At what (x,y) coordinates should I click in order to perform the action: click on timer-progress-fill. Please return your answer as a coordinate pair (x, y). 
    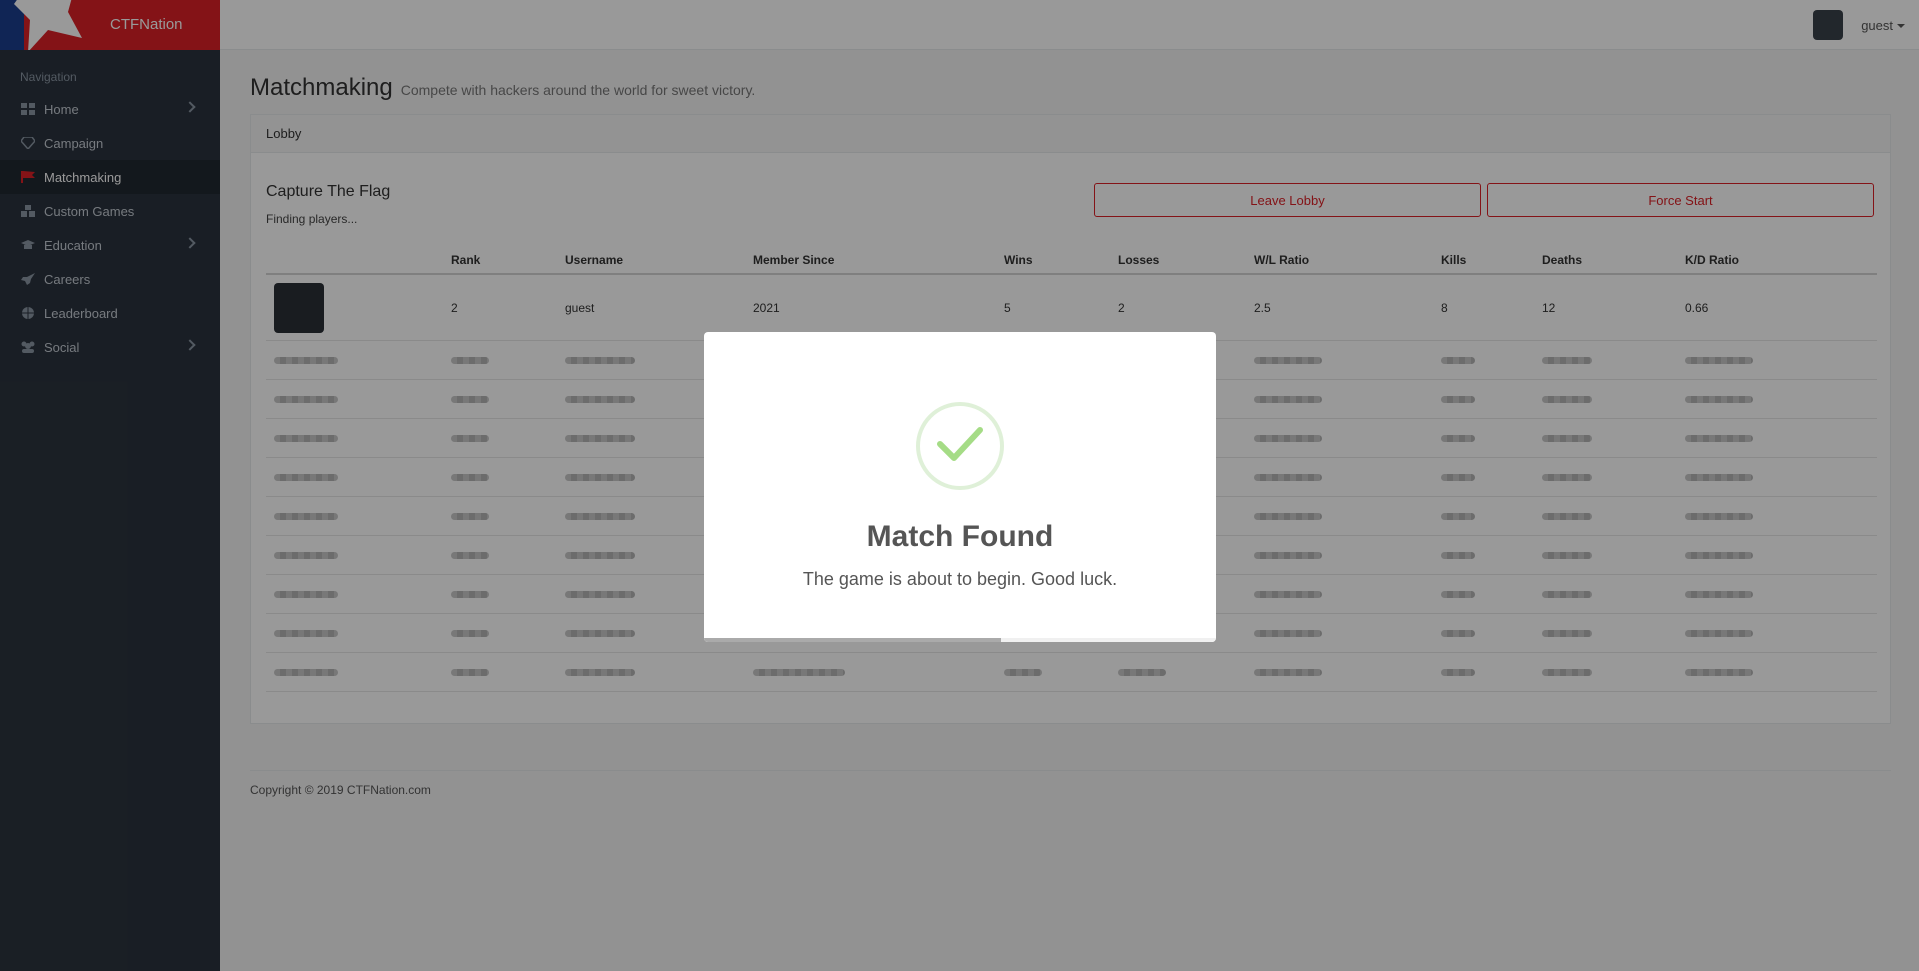
    Looking at the image, I should click on (852, 640).